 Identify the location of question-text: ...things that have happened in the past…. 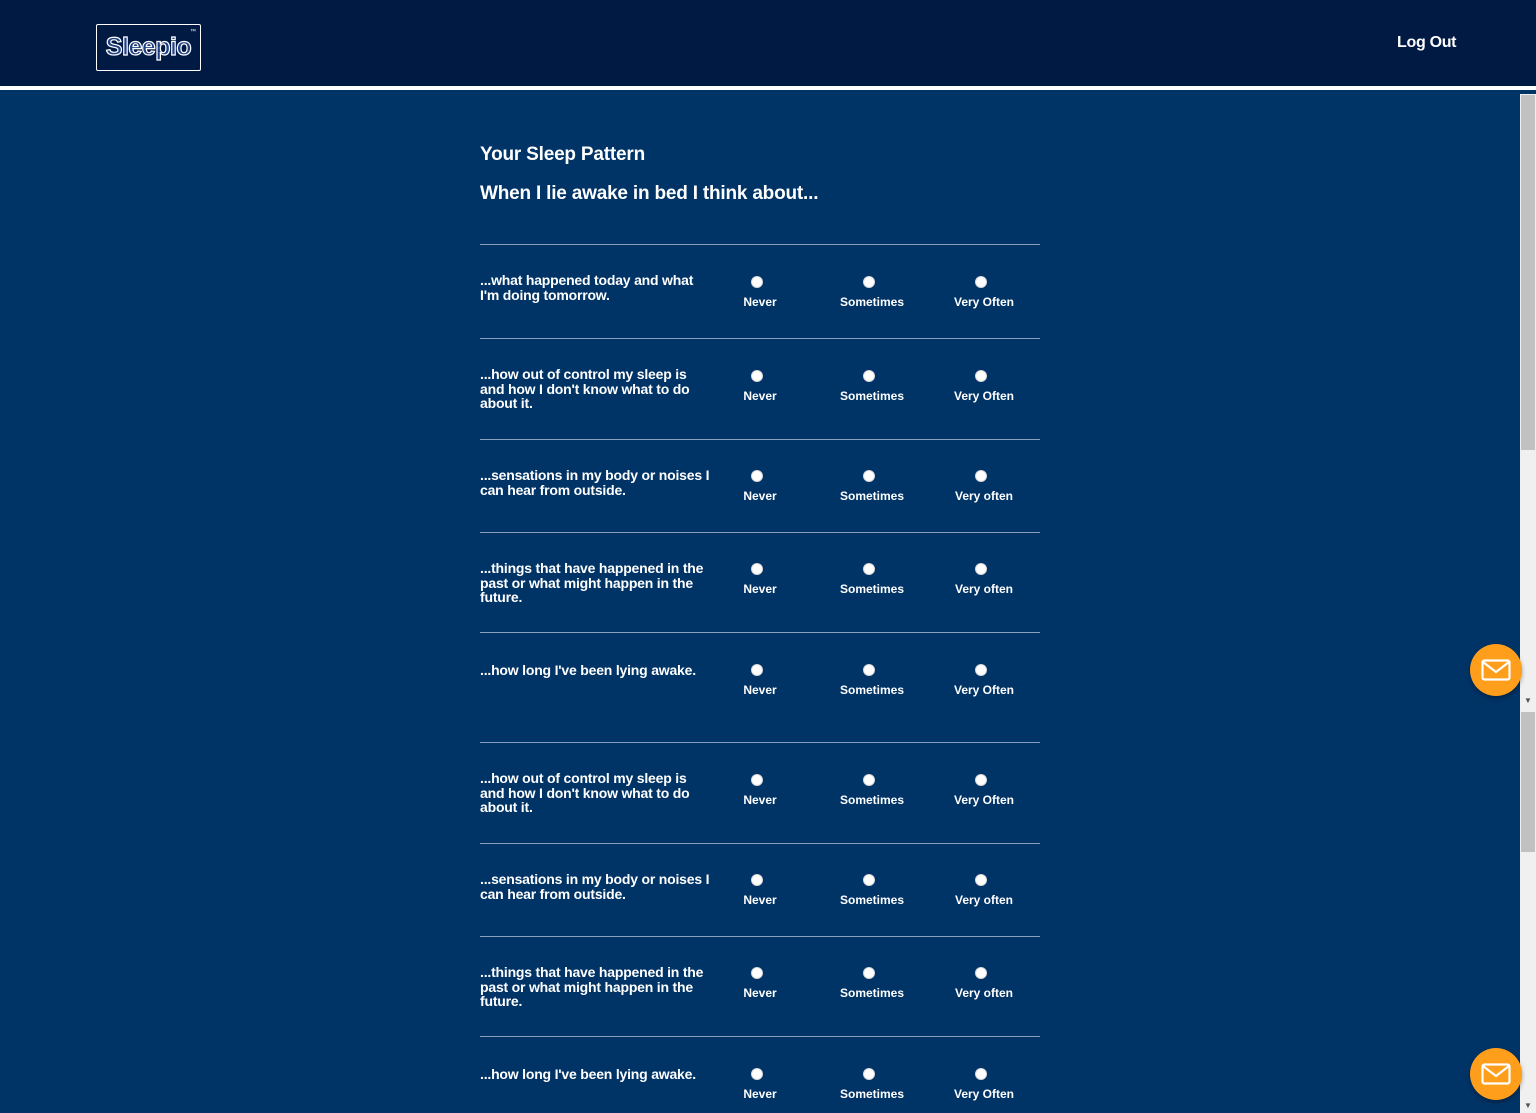
(592, 986).